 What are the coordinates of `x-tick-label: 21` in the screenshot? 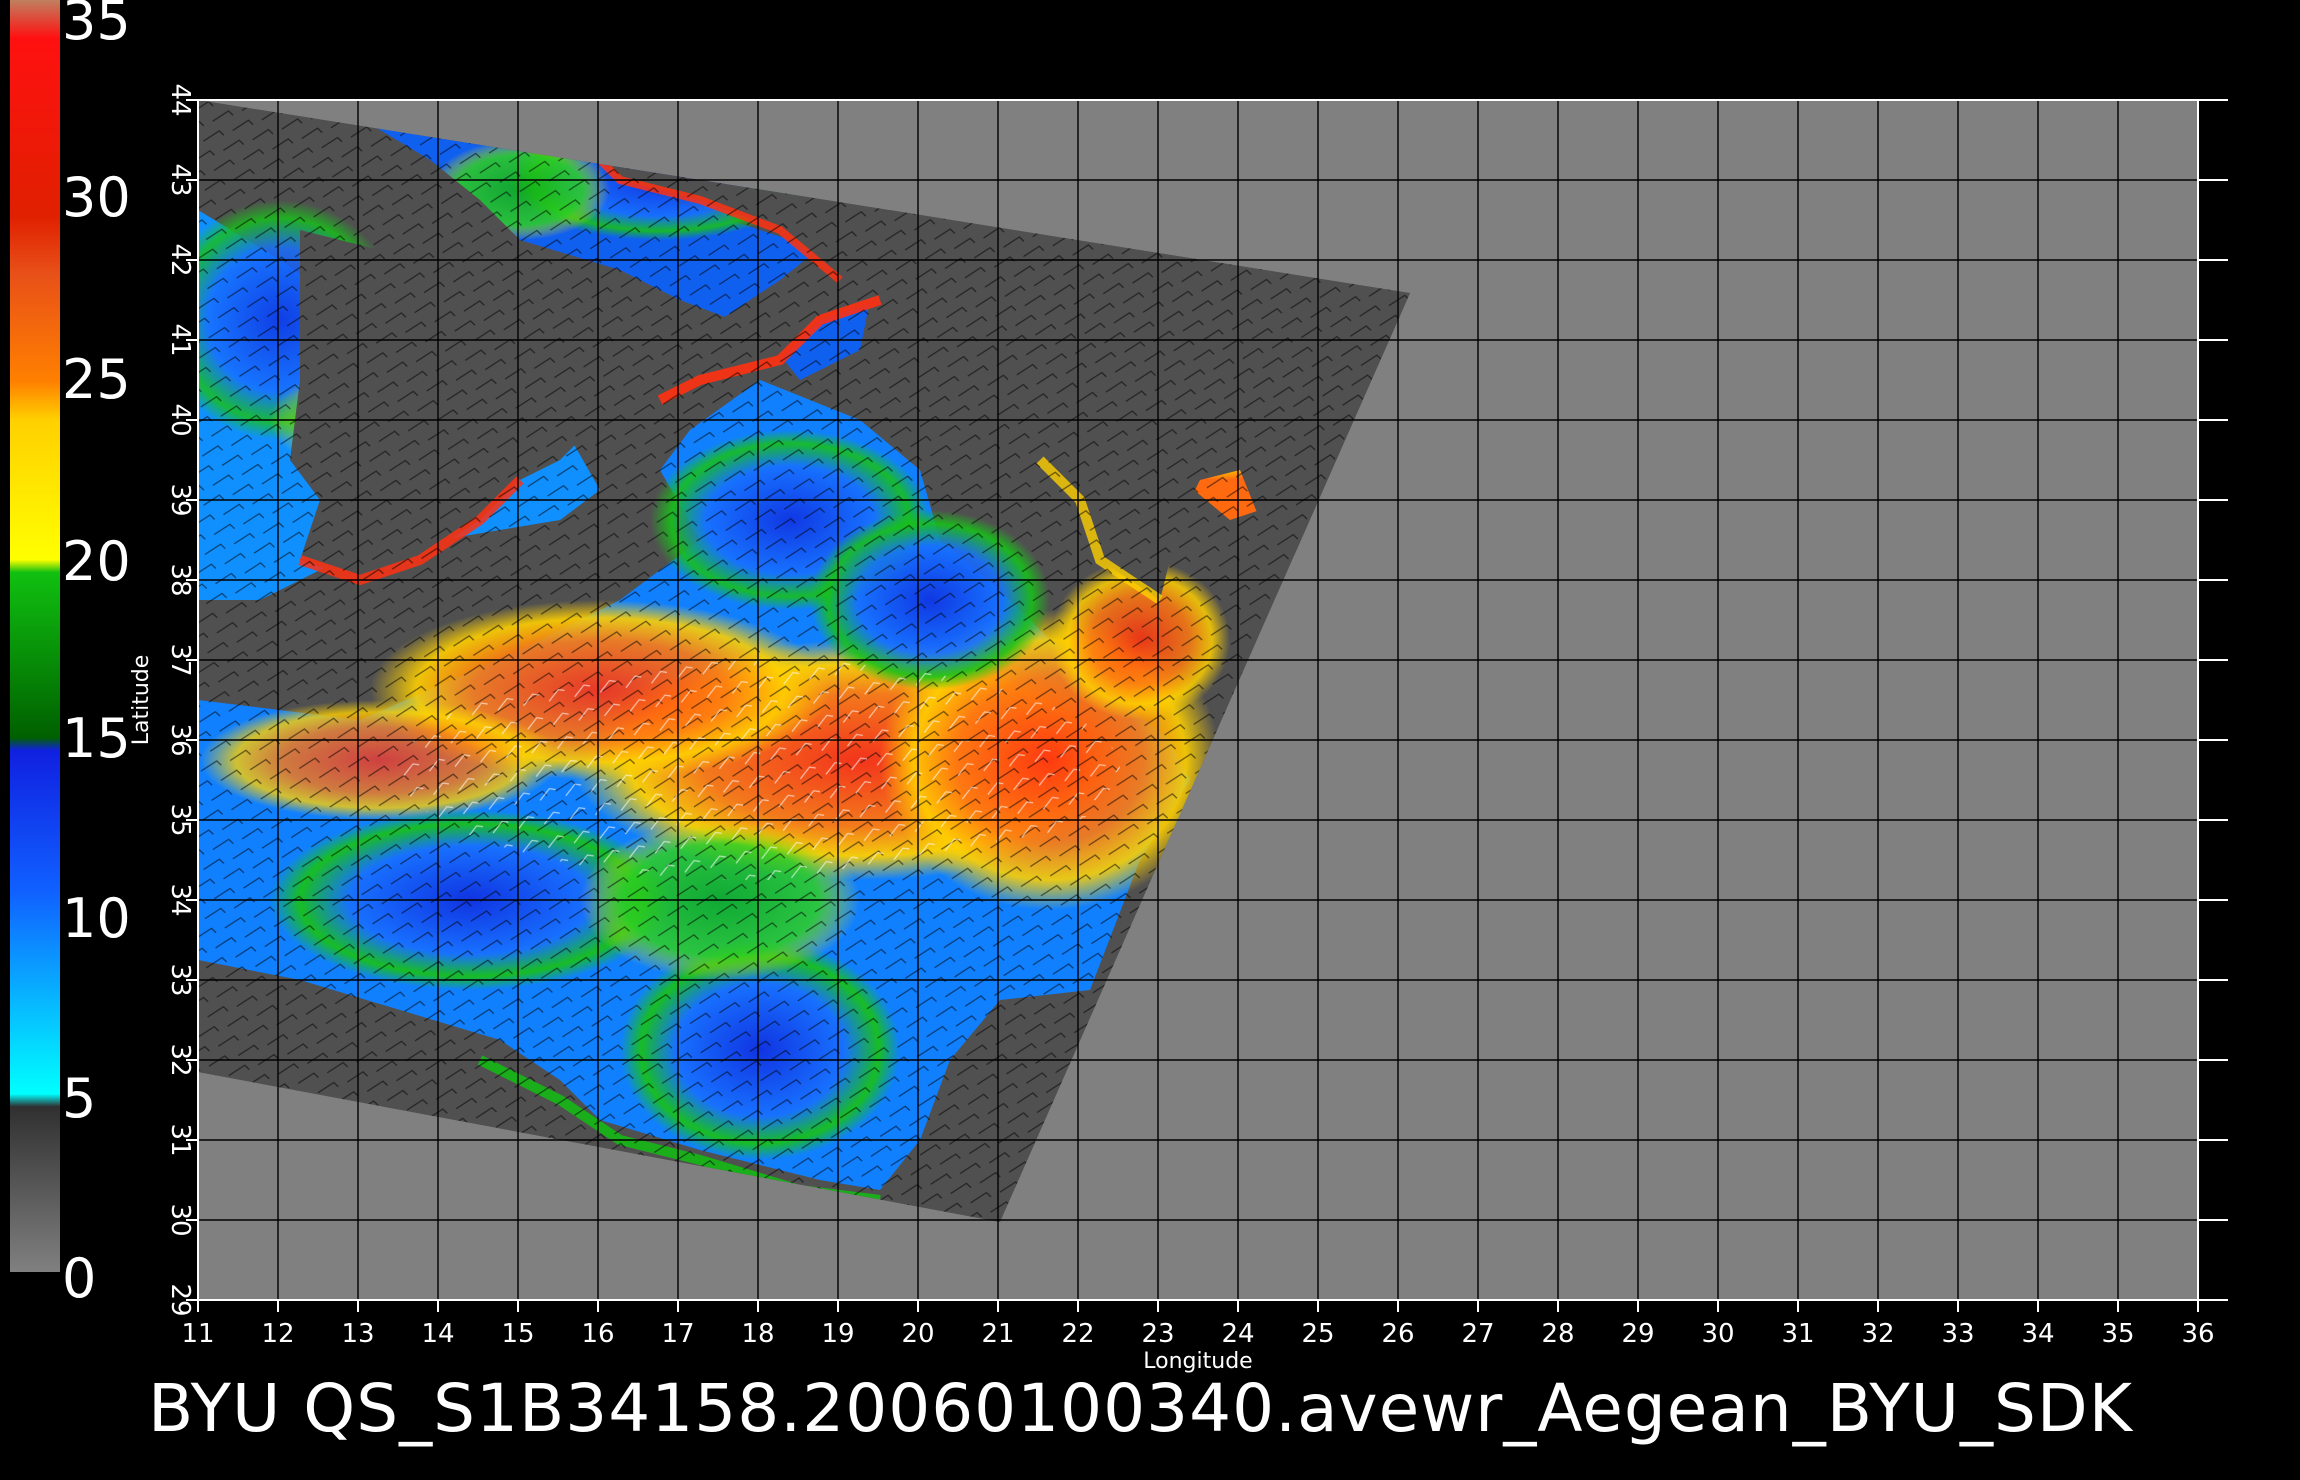 It's located at (997, 1334).